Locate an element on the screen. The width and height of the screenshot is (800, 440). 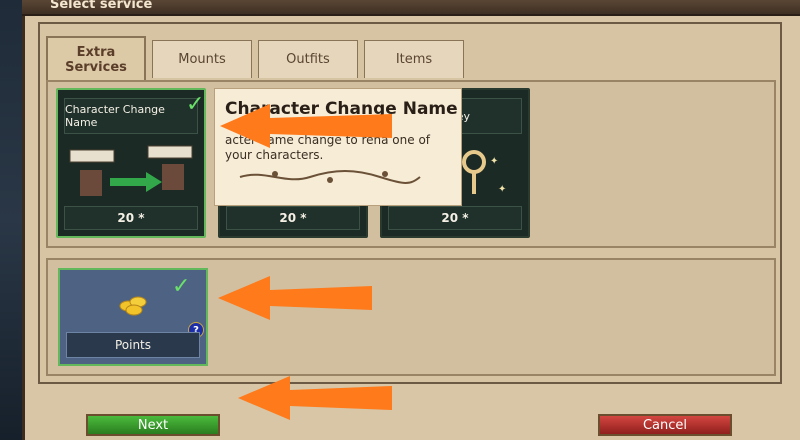
window-title: Select service is located at coordinates (101, 6).